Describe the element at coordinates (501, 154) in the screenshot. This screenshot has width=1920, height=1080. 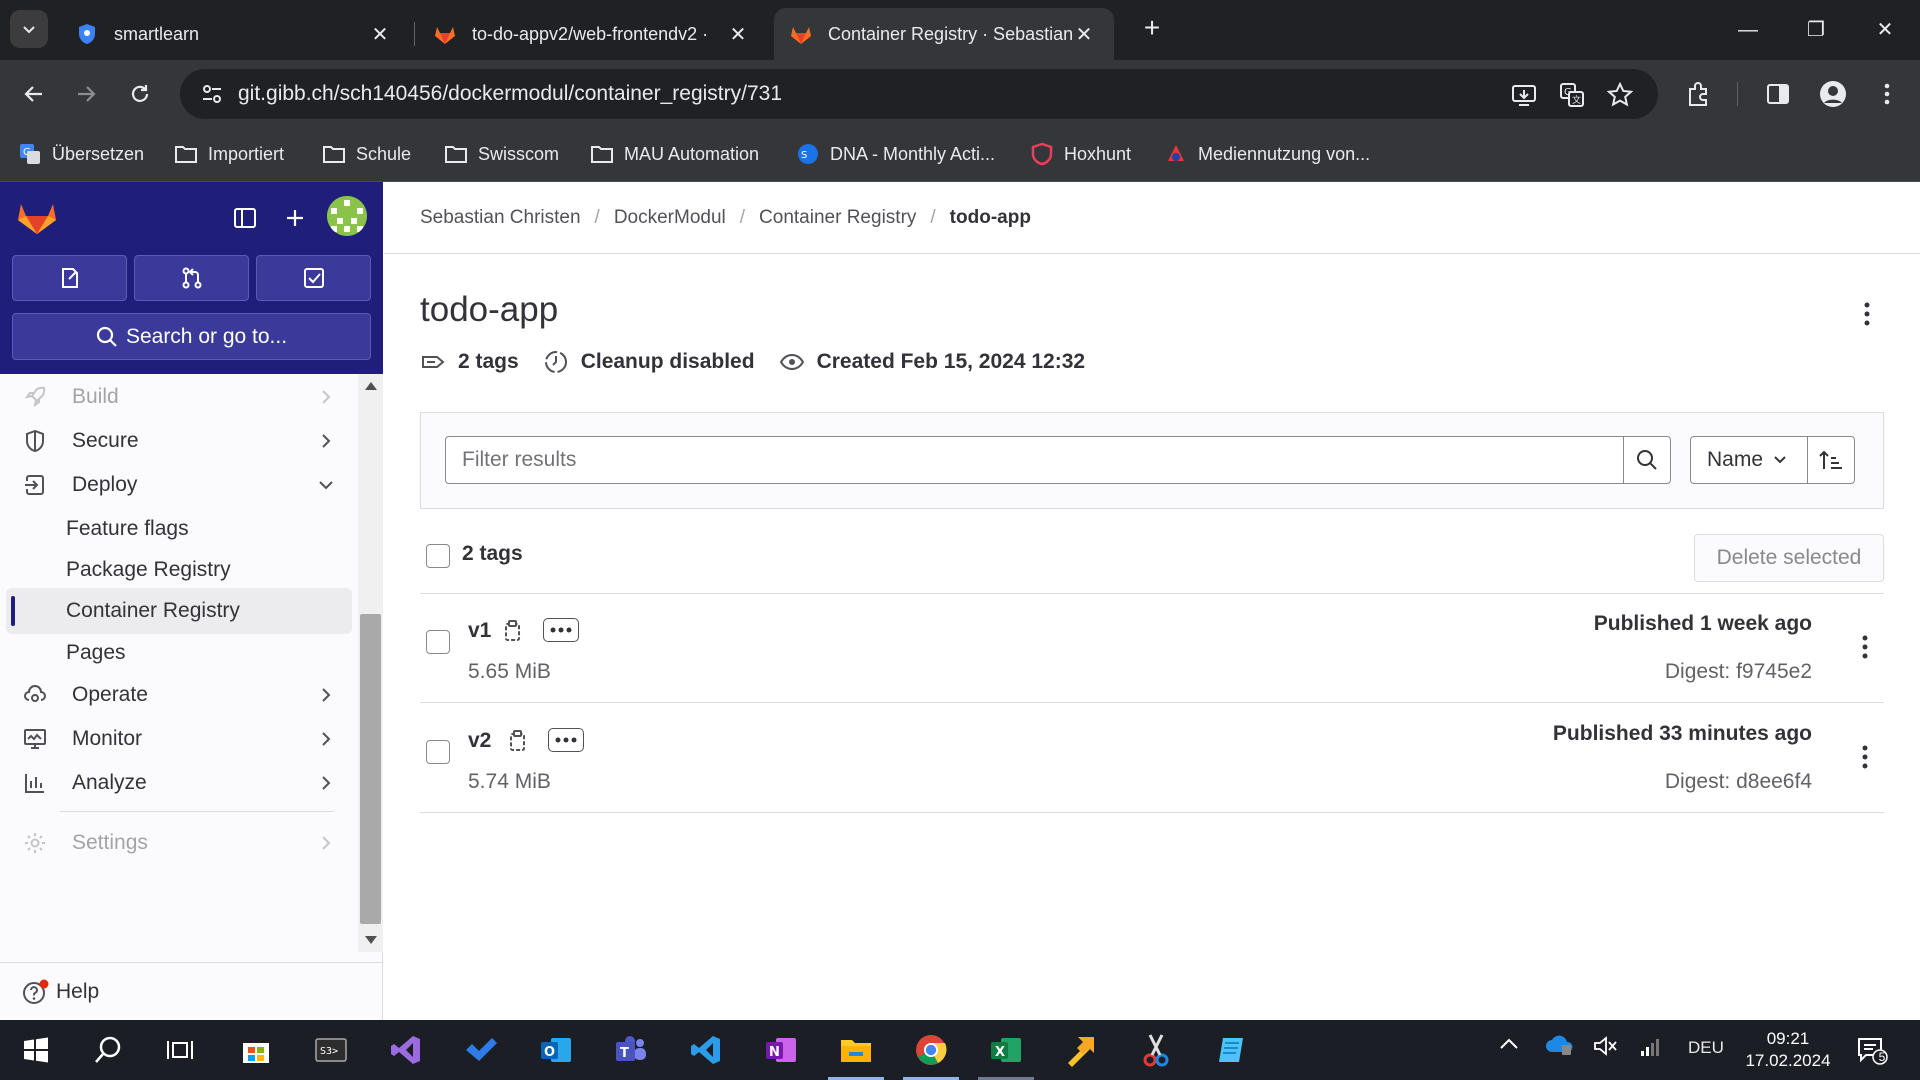
I see `bookmark-swisscom: Swisscom` at that location.